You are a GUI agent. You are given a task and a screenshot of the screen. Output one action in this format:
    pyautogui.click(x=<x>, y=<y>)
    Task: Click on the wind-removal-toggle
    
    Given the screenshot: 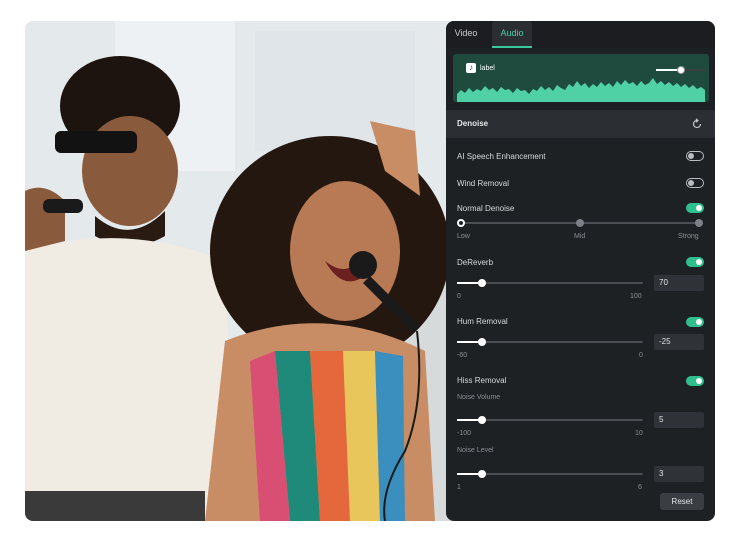 What is the action you would take?
    pyautogui.click(x=695, y=183)
    